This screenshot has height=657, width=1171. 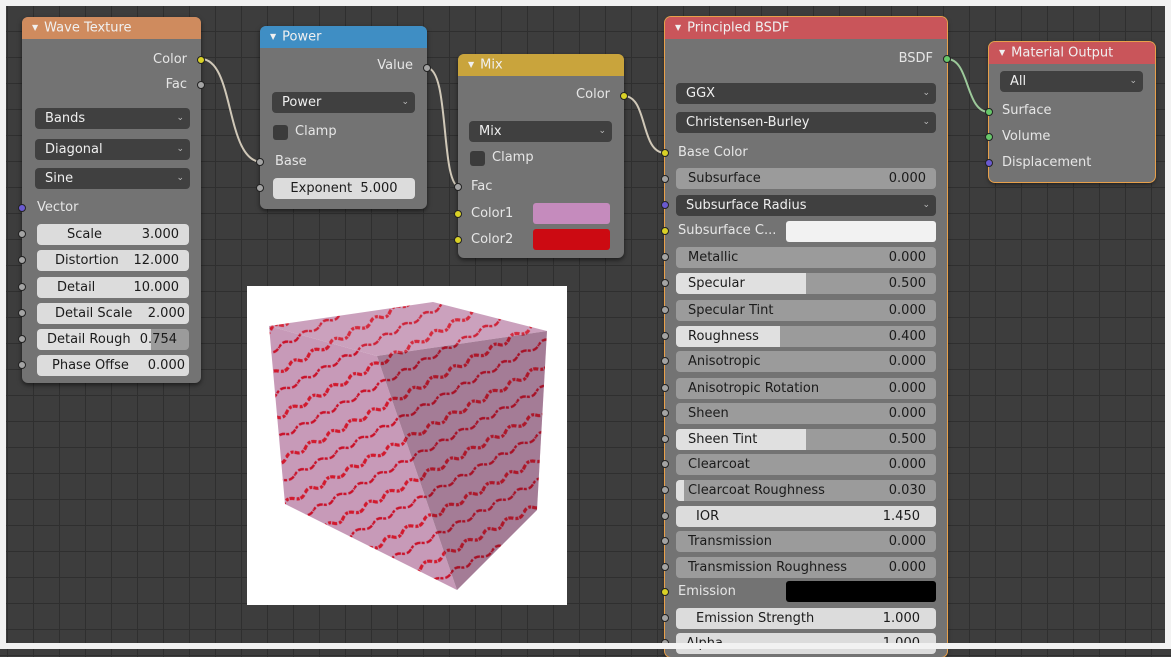 What do you see at coordinates (1071, 81) in the screenshot?
I see `target-dropdown: All ⌄` at bounding box center [1071, 81].